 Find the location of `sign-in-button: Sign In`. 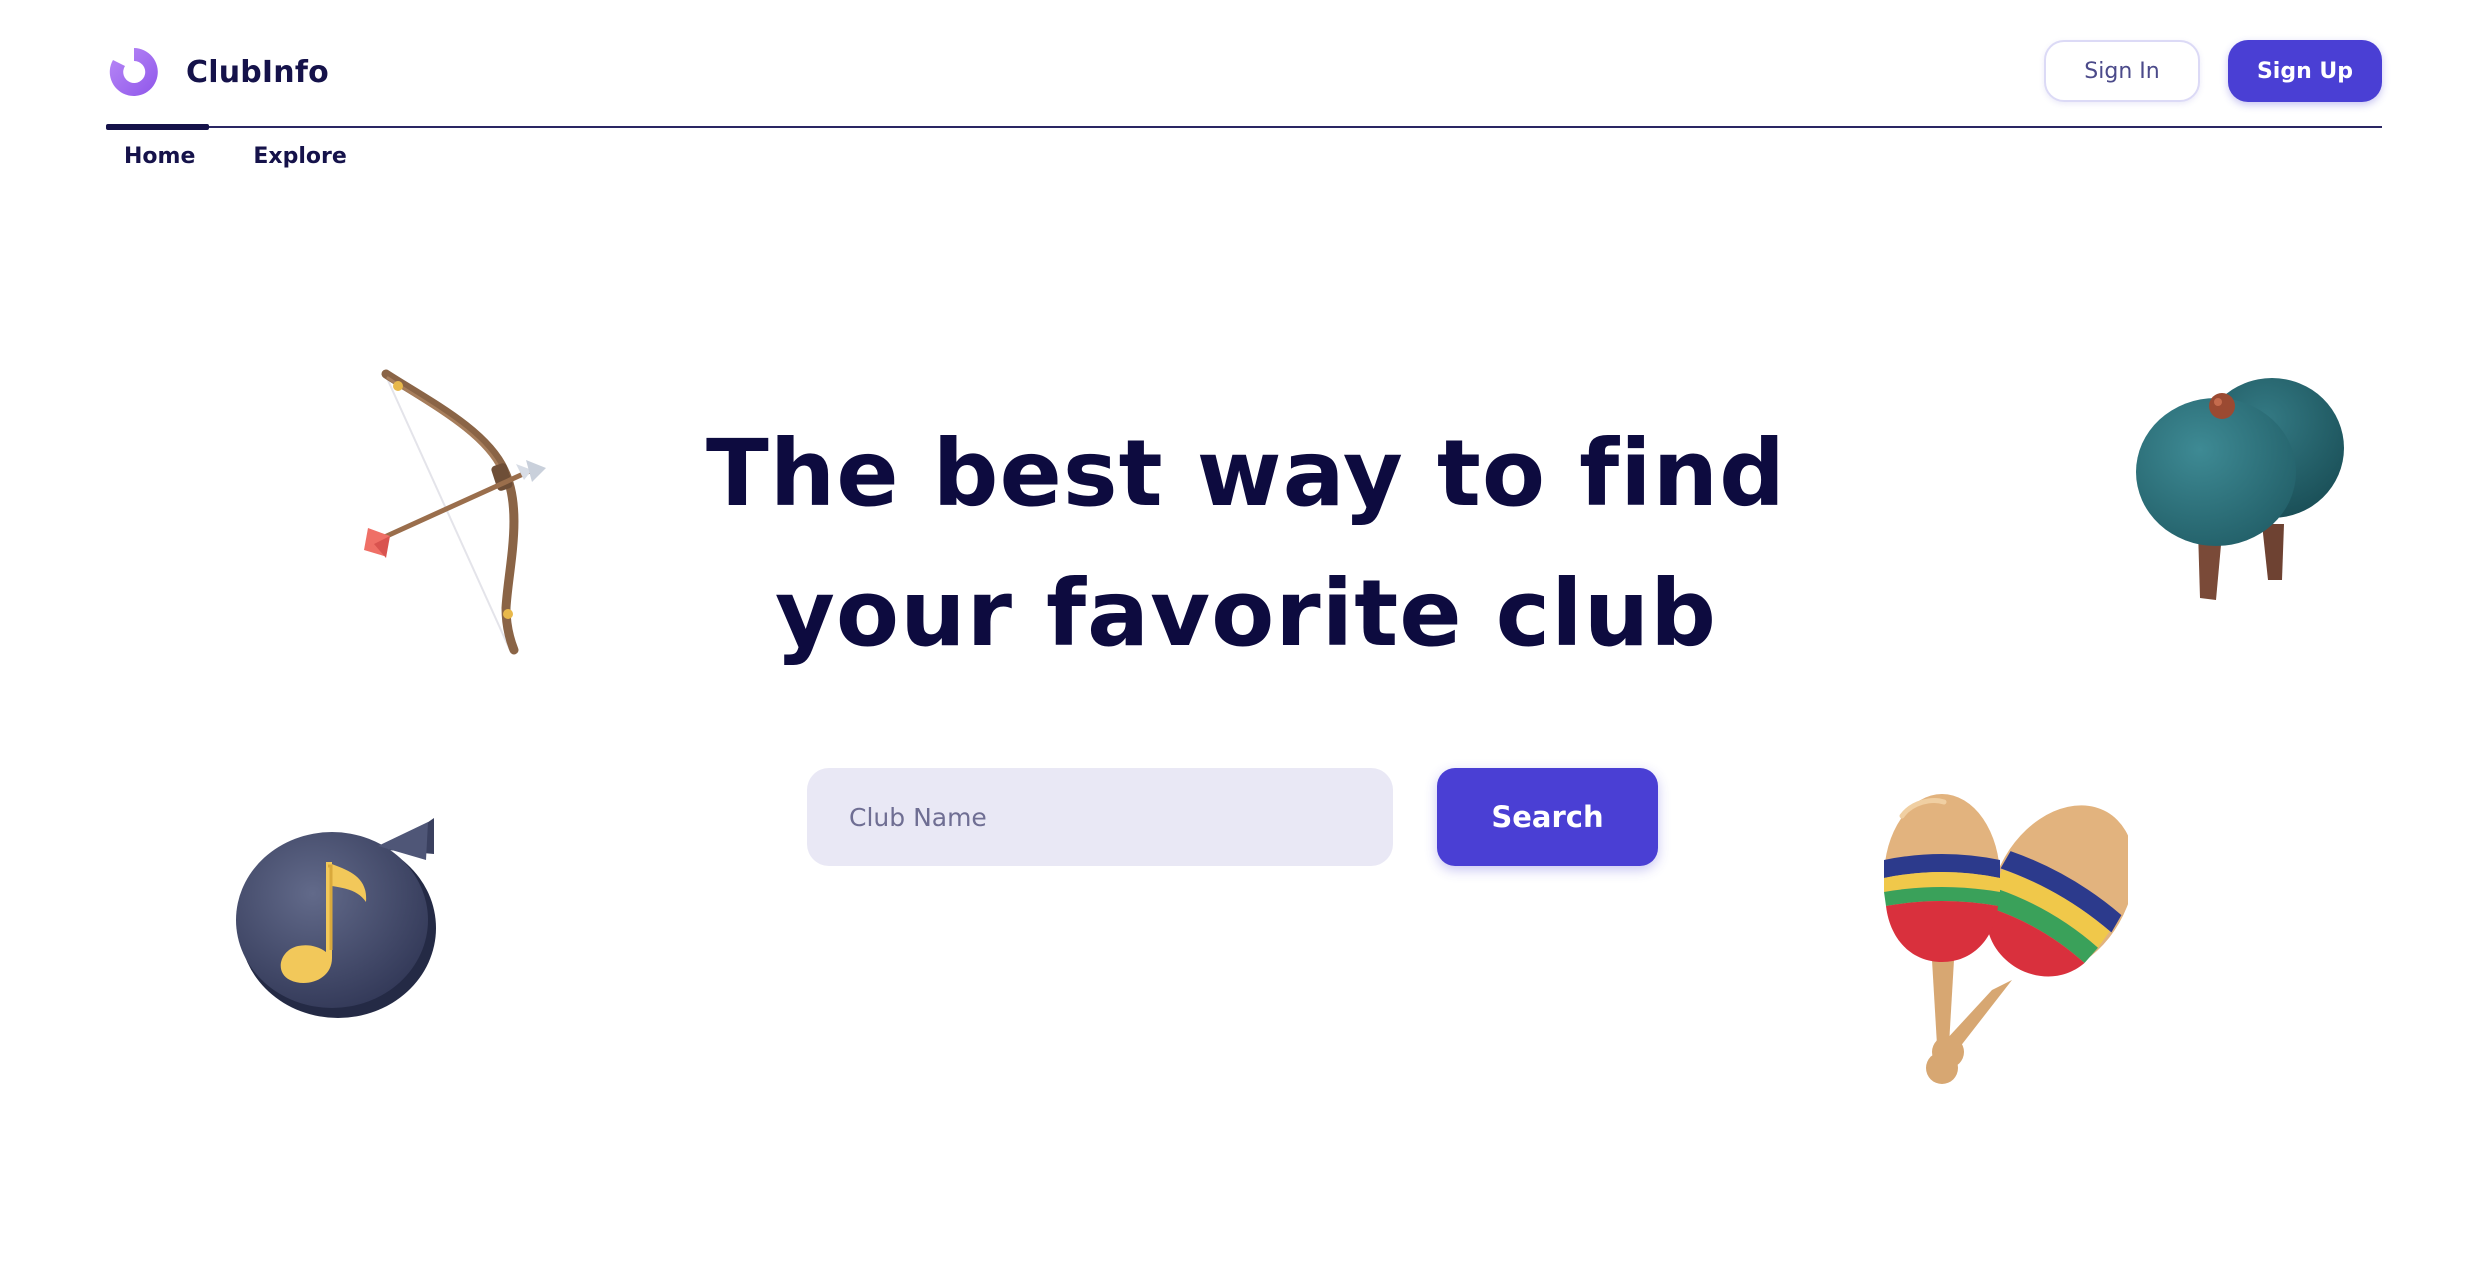

sign-in-button: Sign In is located at coordinates (2122, 71).